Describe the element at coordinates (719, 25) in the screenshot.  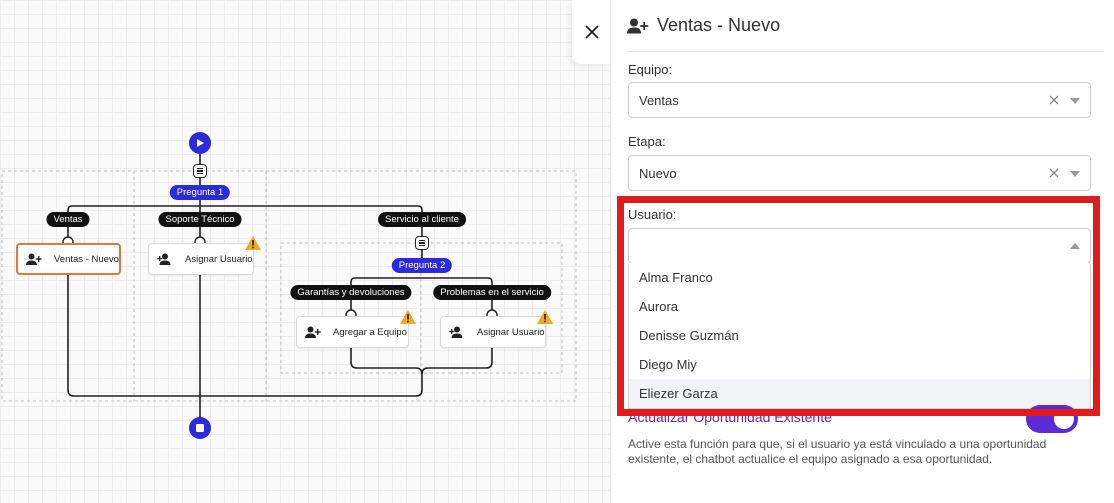
I see `panel-title: Ventas - Nuevo` at that location.